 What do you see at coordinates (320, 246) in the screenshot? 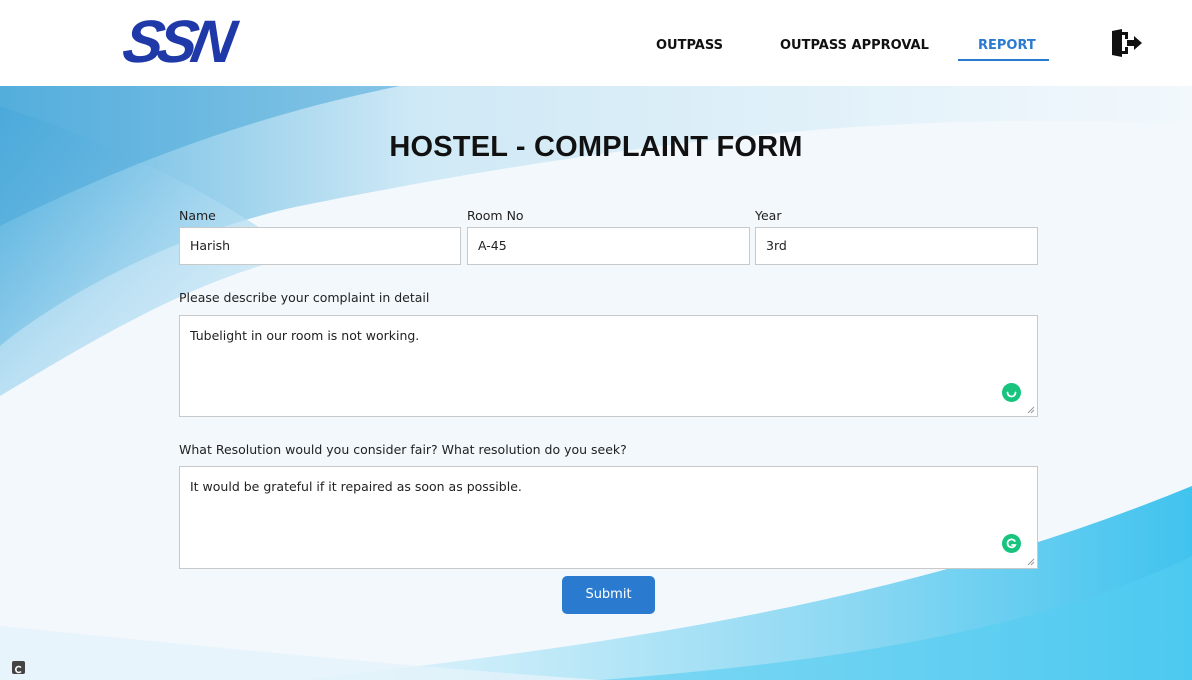
I see `name-field: Harish` at bounding box center [320, 246].